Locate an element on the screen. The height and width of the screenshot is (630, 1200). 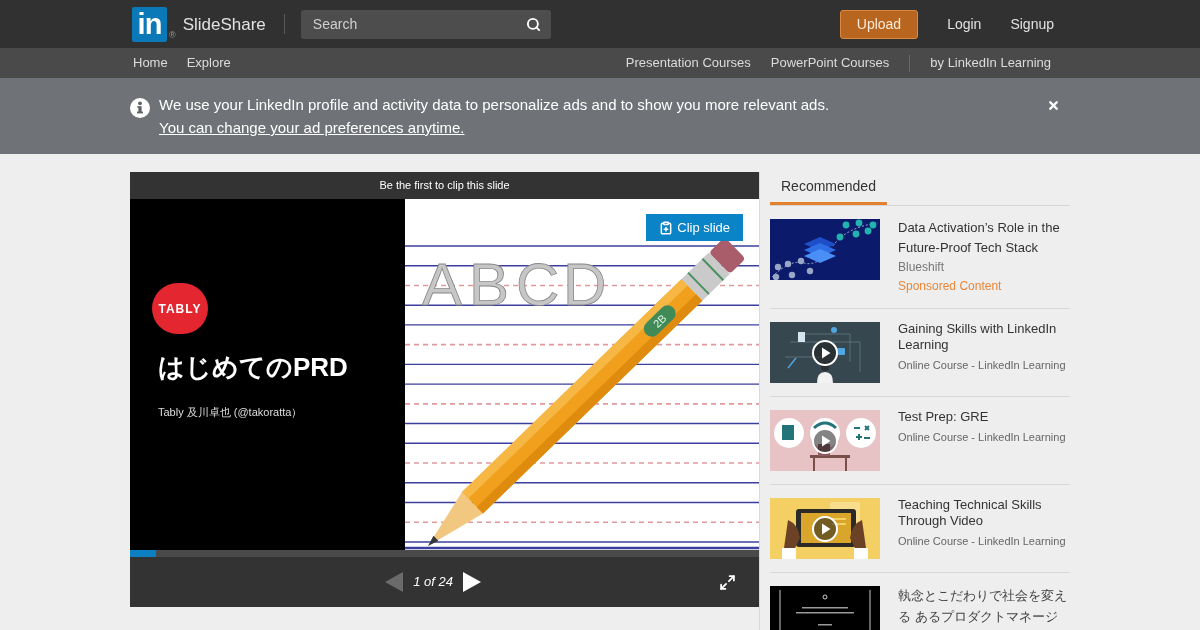
header-link: Login is located at coordinates (964, 24).